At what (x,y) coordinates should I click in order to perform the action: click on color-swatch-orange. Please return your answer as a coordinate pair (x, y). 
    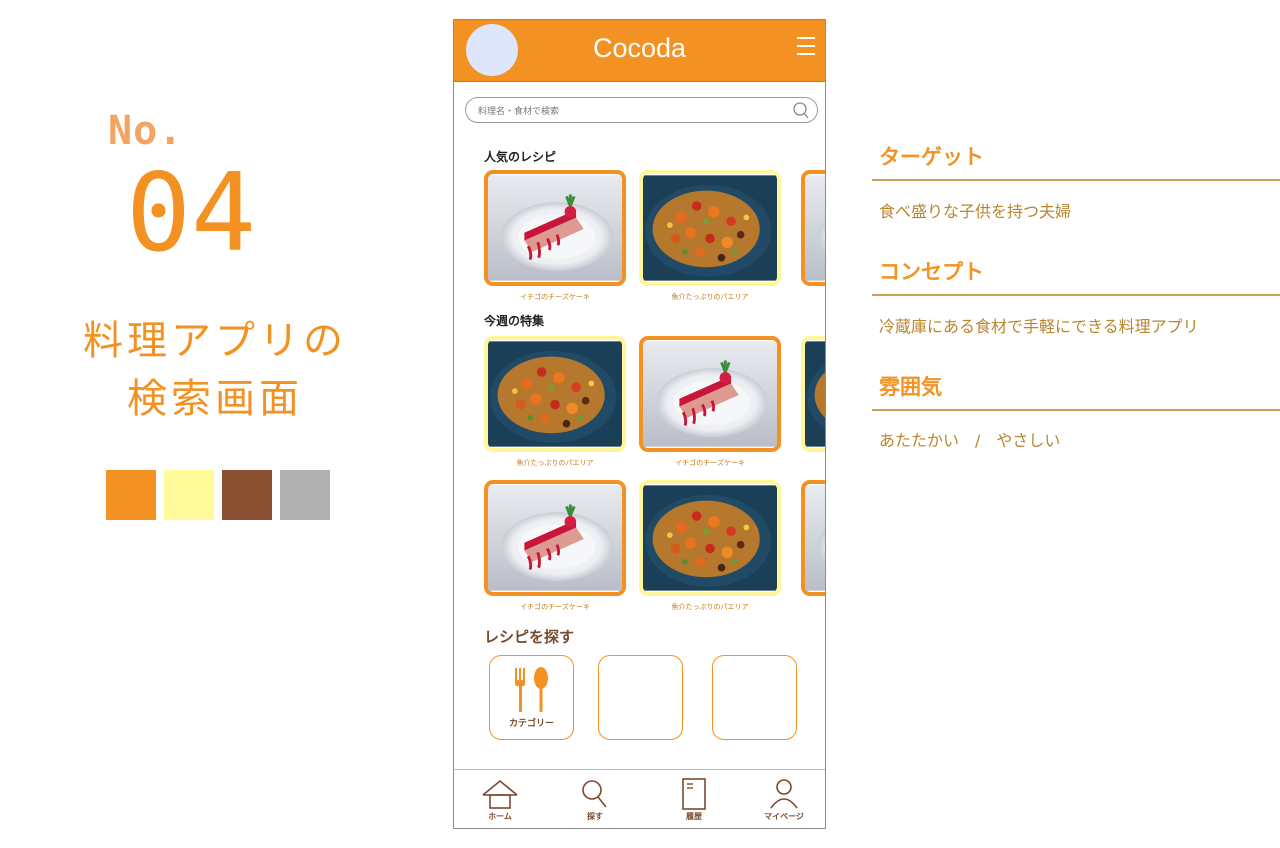
    Looking at the image, I should click on (131, 495).